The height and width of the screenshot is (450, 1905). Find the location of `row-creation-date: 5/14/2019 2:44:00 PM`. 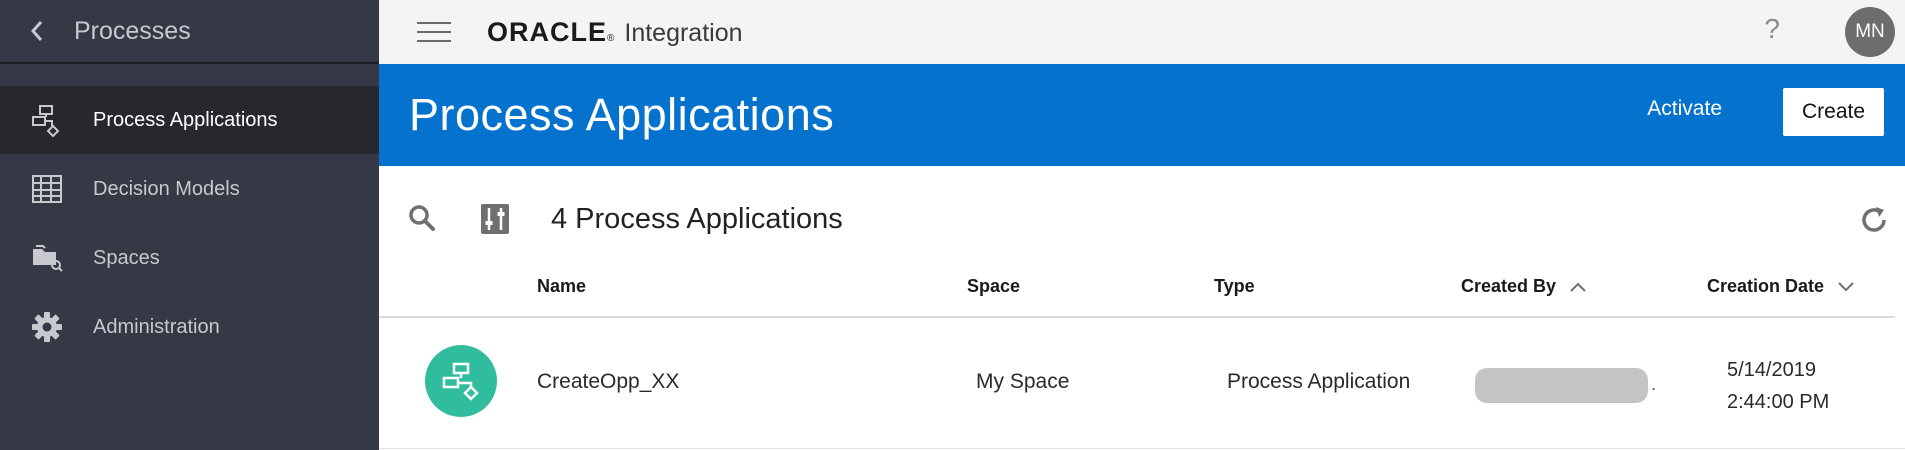

row-creation-date: 5/14/2019 2:44:00 PM is located at coordinates (1778, 386).